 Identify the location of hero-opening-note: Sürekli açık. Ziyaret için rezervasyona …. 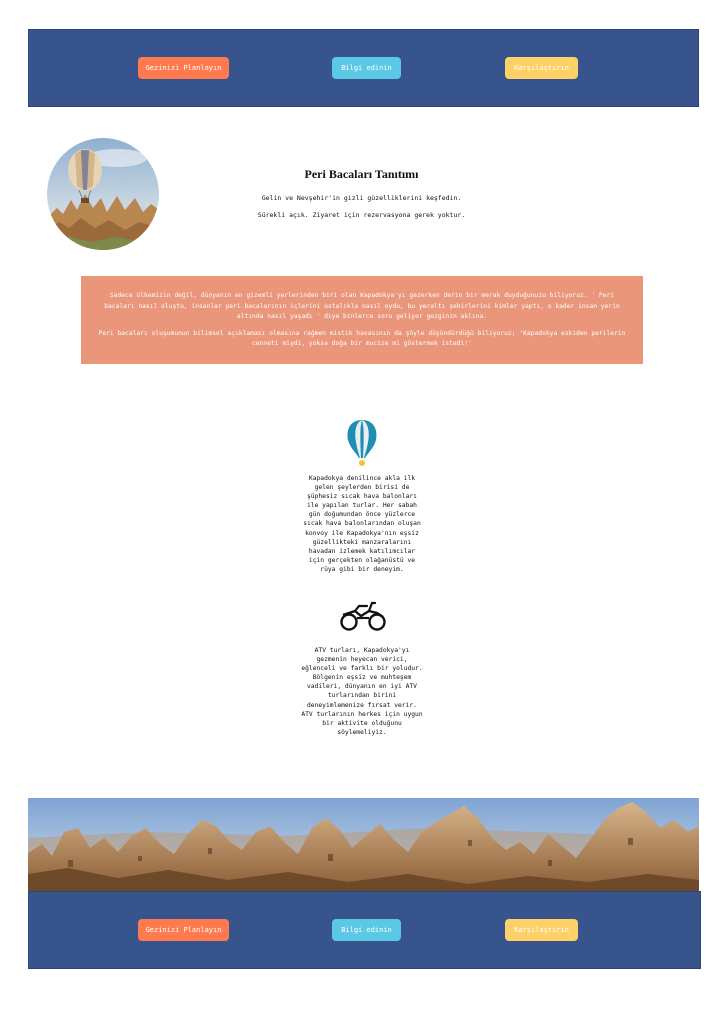
(361, 215).